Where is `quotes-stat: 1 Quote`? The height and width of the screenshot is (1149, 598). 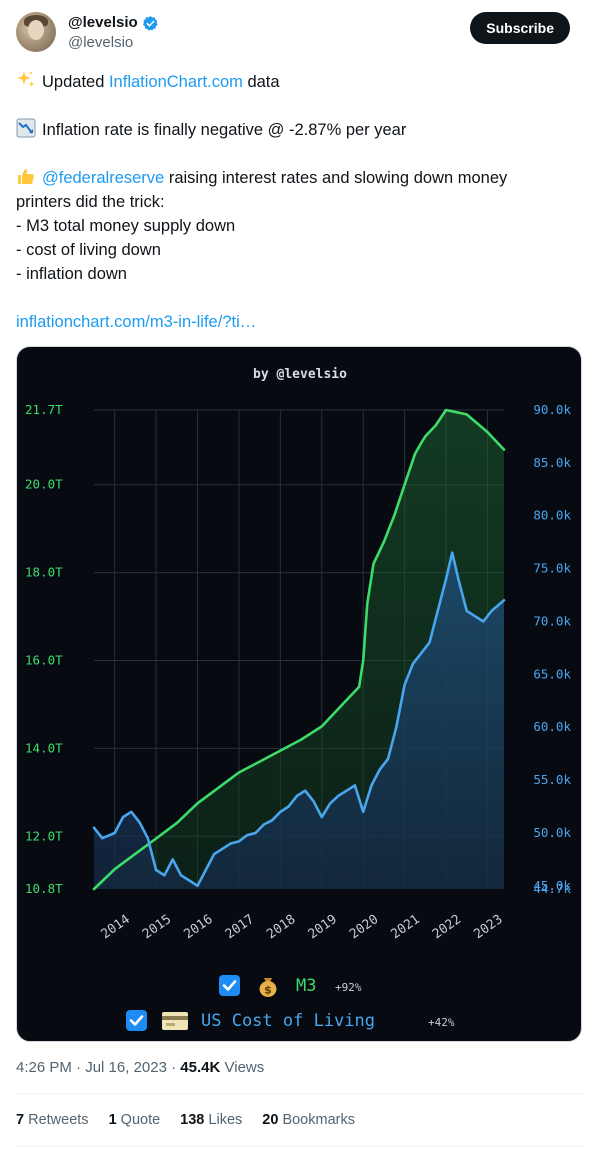
quotes-stat: 1 Quote is located at coordinates (135, 1120).